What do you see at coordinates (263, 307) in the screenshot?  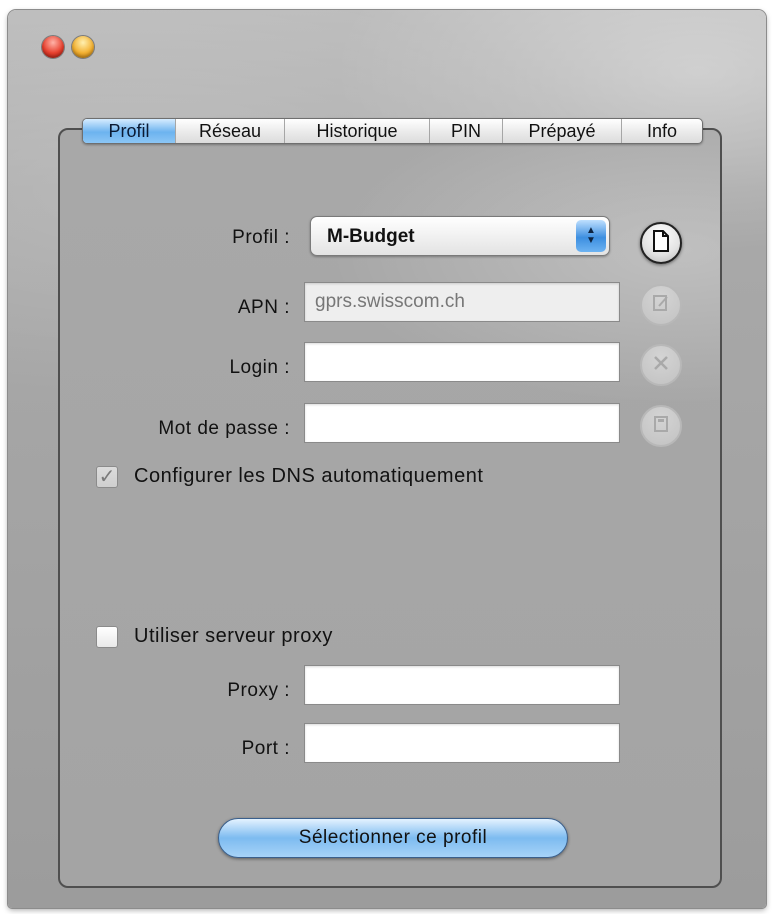 I see `apn-label: APN :` at bounding box center [263, 307].